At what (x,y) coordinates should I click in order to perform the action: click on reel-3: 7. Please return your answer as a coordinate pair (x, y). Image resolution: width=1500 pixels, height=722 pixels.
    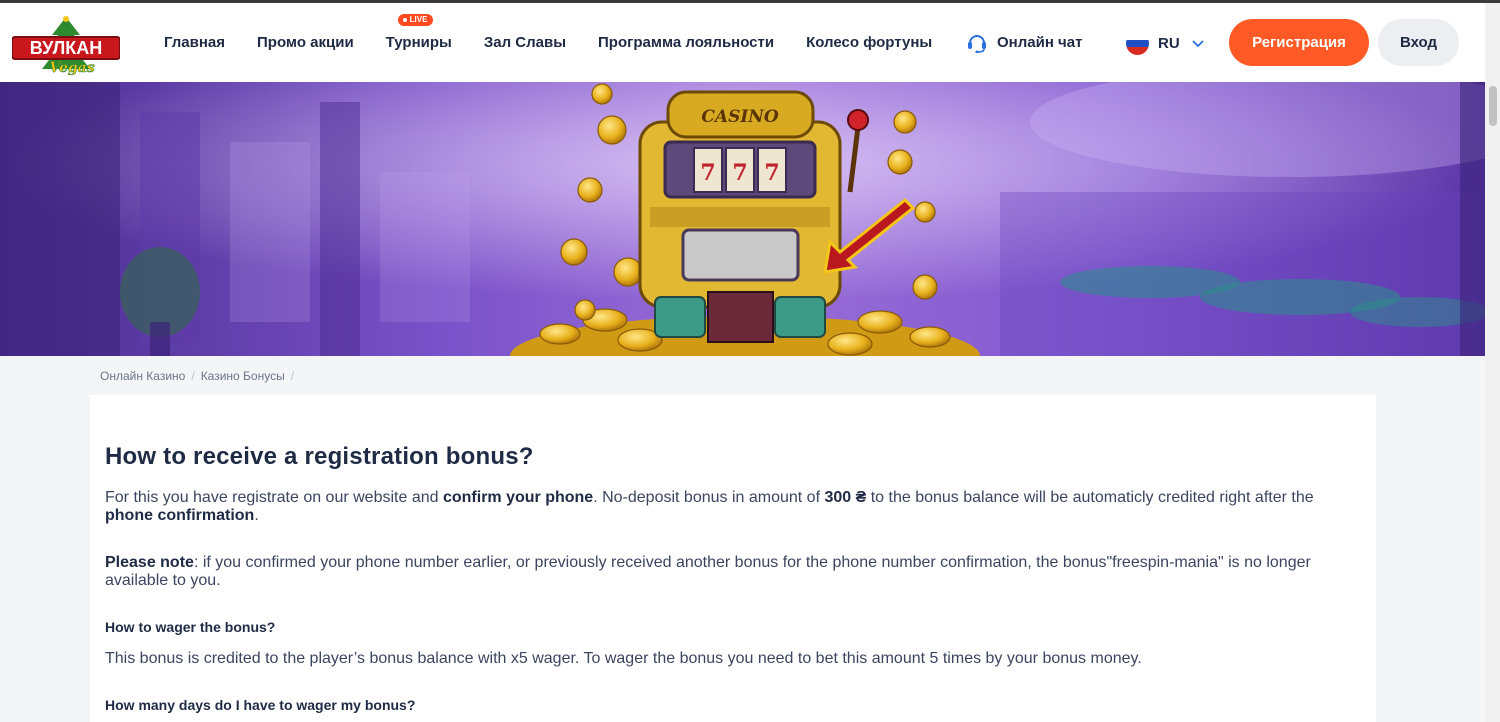
    Looking at the image, I should click on (771, 173).